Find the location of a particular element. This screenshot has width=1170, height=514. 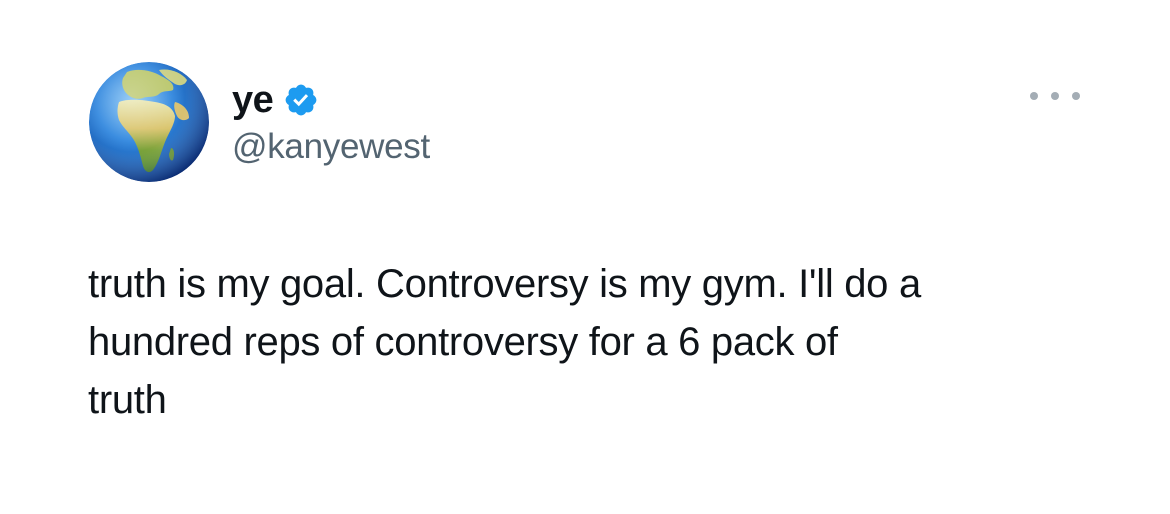

author-display-name: ye is located at coordinates (253, 100).